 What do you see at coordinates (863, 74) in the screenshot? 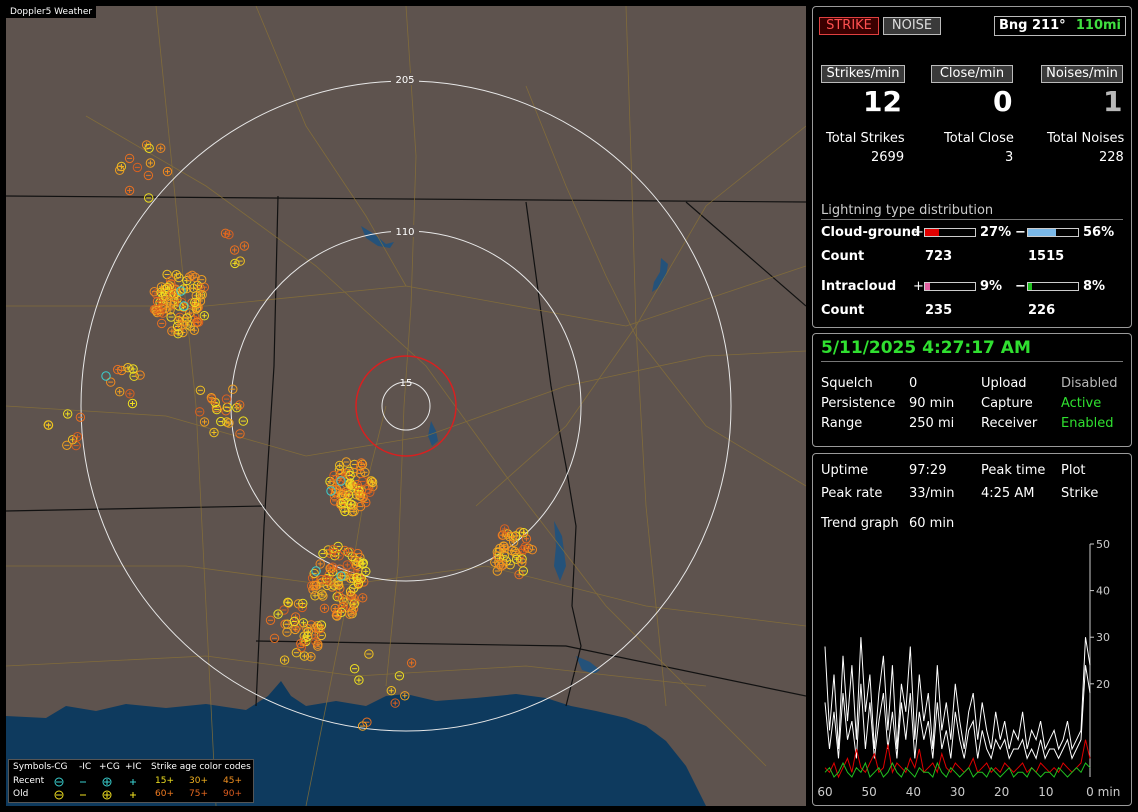
I see `strikes-per-min-button: Strikes/min` at bounding box center [863, 74].